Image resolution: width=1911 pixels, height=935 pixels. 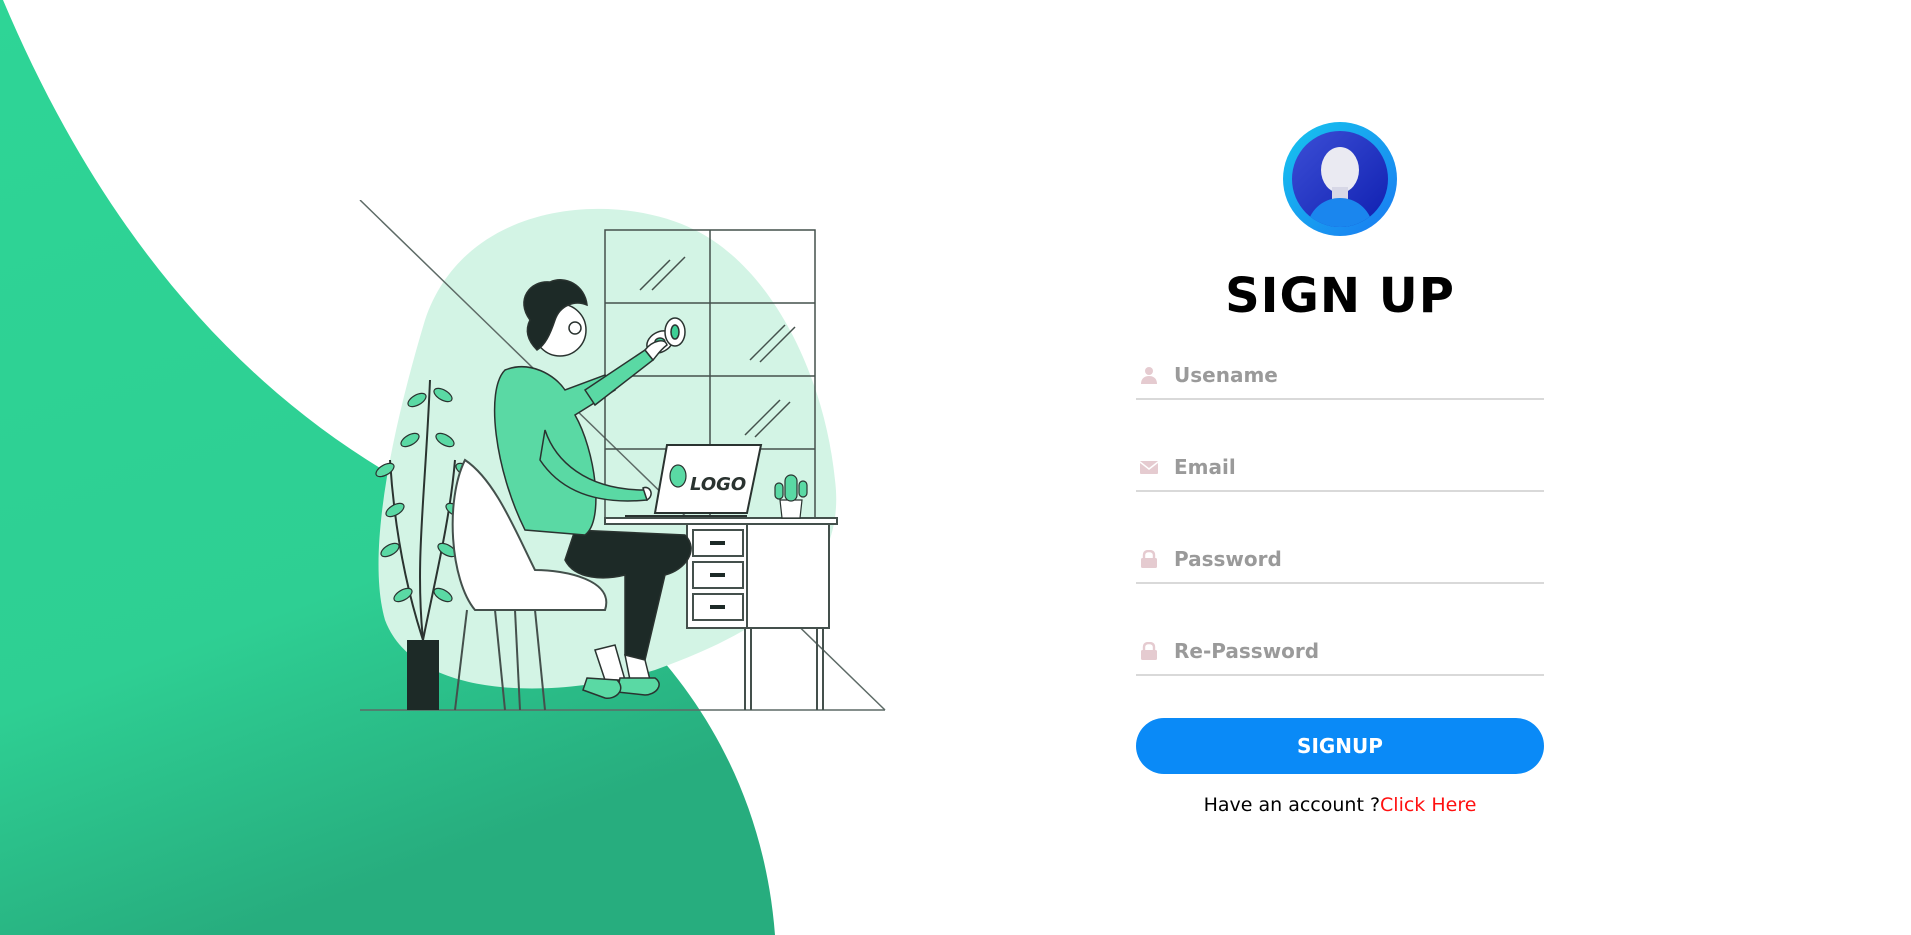 I want to click on page-title: SIGN UP, so click(x=1340, y=296).